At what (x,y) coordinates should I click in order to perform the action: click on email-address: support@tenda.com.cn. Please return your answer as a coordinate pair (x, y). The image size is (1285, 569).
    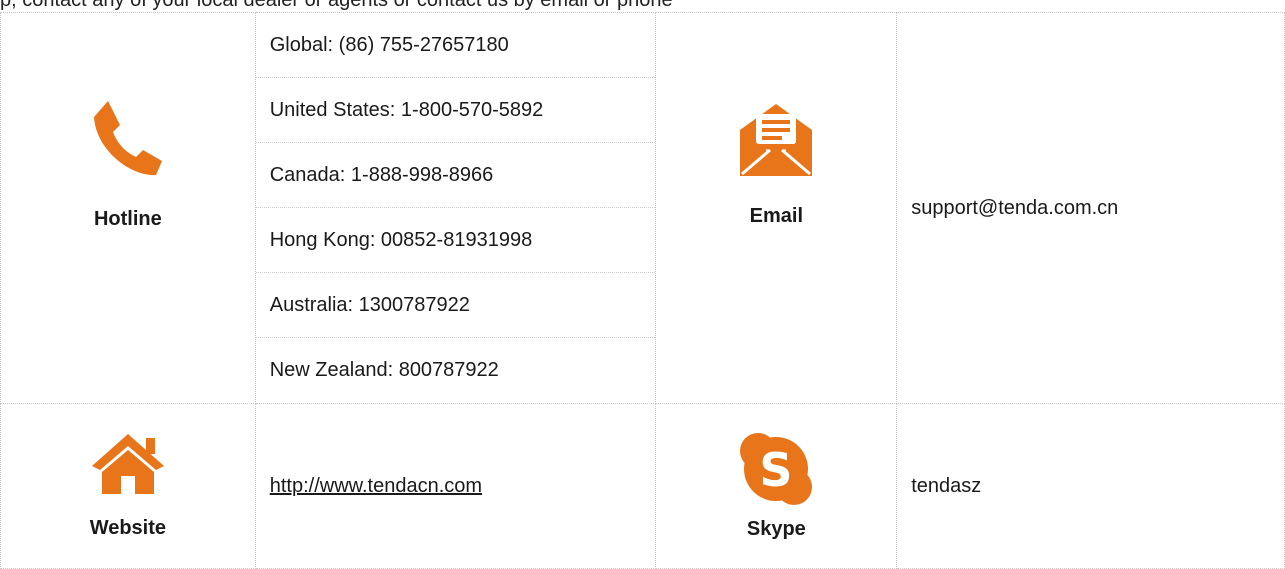
    Looking at the image, I should click on (1014, 208).